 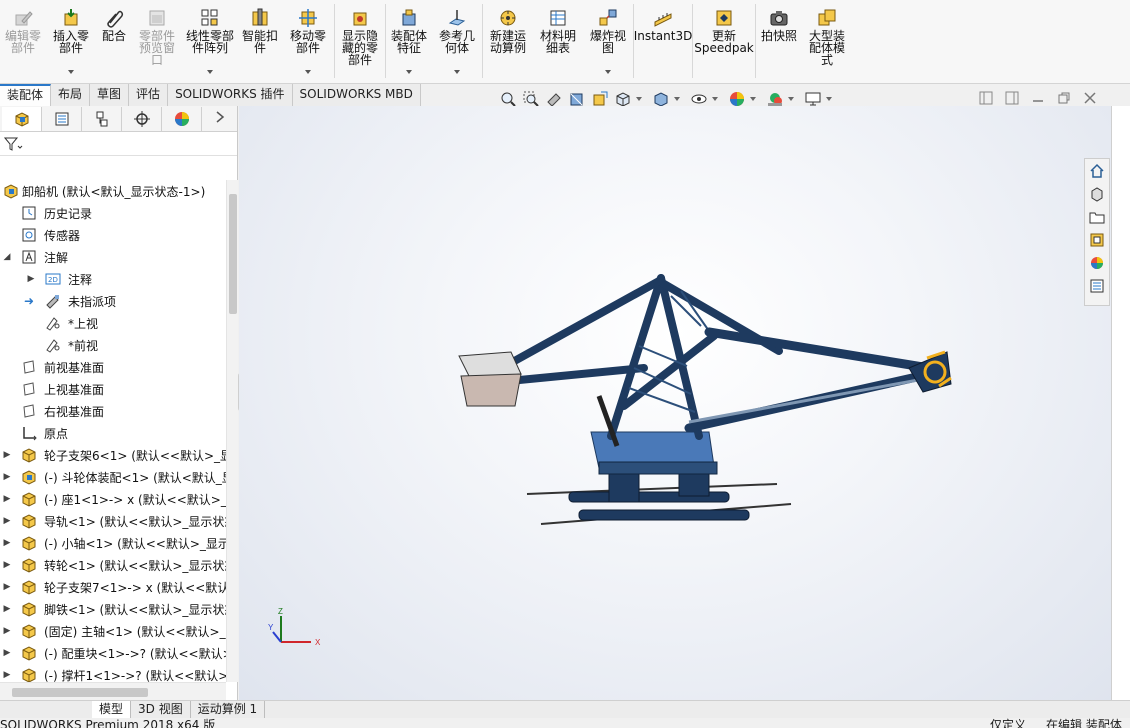 I want to click on tree-horizontal-scrollbar, so click(x=113, y=692).